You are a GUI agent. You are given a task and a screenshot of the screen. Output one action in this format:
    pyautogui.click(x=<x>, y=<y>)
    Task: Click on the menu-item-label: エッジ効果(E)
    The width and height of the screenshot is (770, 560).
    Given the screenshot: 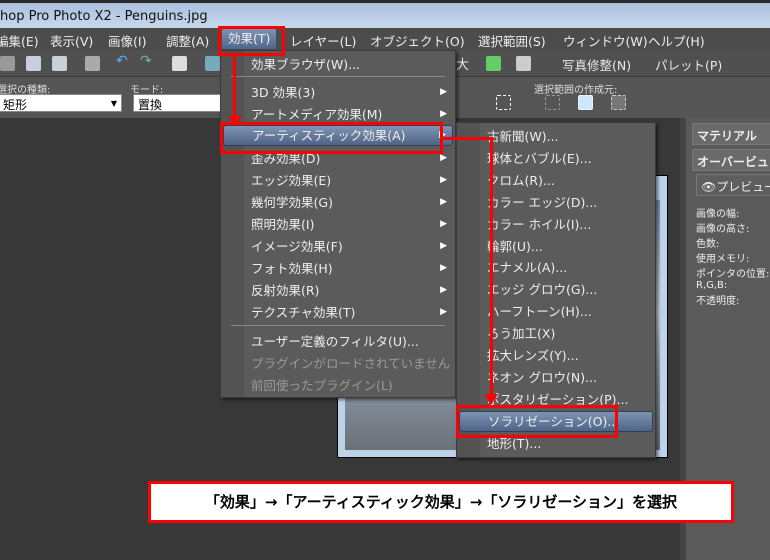 What is the action you would take?
    pyautogui.click(x=291, y=180)
    